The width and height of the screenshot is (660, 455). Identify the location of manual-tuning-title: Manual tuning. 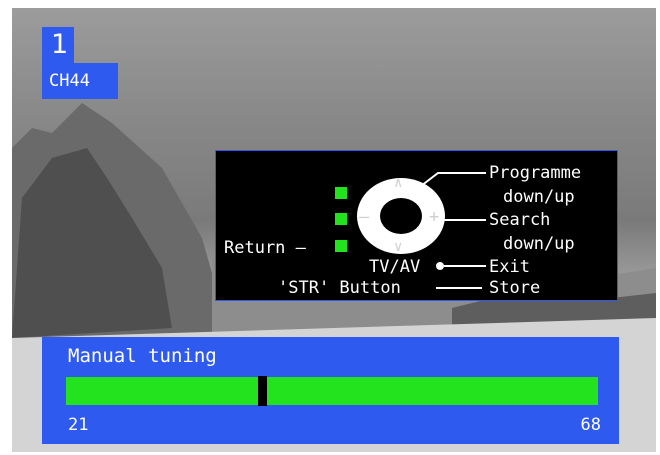
(142, 356).